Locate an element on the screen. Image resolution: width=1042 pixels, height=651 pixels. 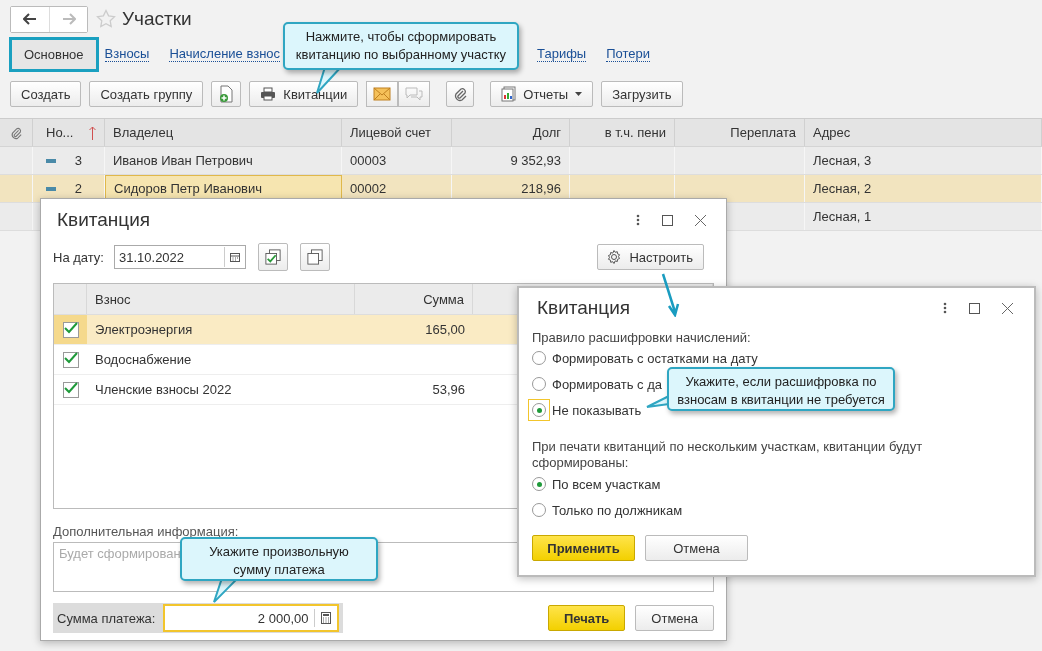
table-cell: 9 352,93 is located at coordinates (535, 160).